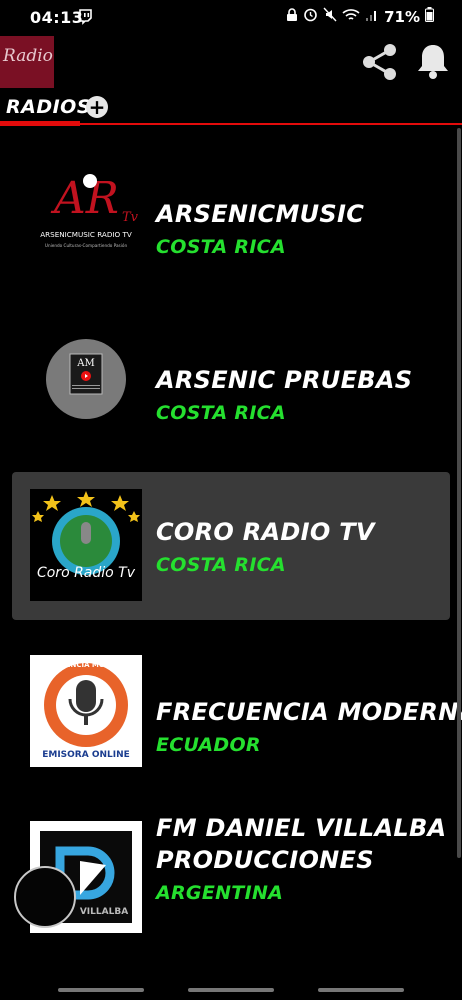  Describe the element at coordinates (459, 493) in the screenshot. I see `scrollbar` at that location.